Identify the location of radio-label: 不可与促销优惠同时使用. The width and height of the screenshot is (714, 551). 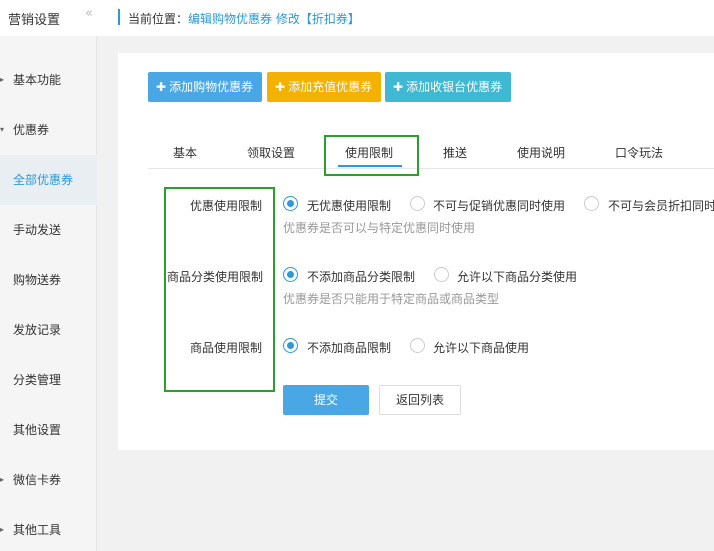
(499, 206).